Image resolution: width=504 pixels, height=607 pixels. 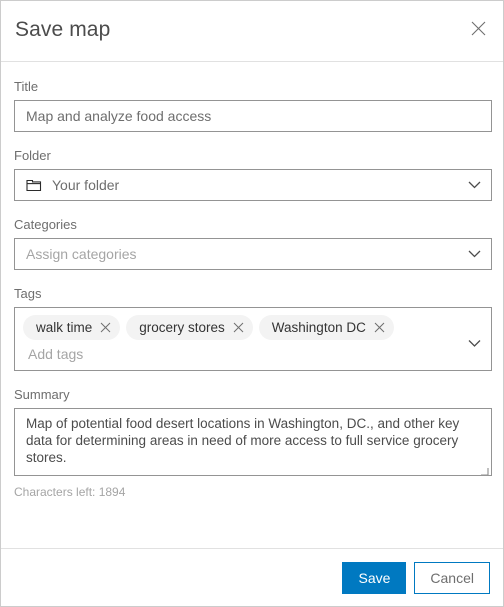 What do you see at coordinates (253, 116) in the screenshot?
I see `title-input: Map and analyze food access` at bounding box center [253, 116].